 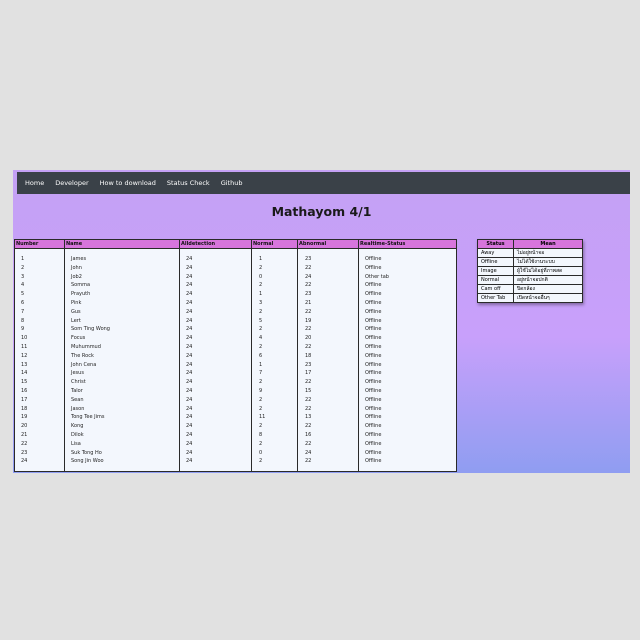 What do you see at coordinates (235, 312) in the screenshot?
I see `table-row: 7 Gus 24 2 22 Offline` at bounding box center [235, 312].